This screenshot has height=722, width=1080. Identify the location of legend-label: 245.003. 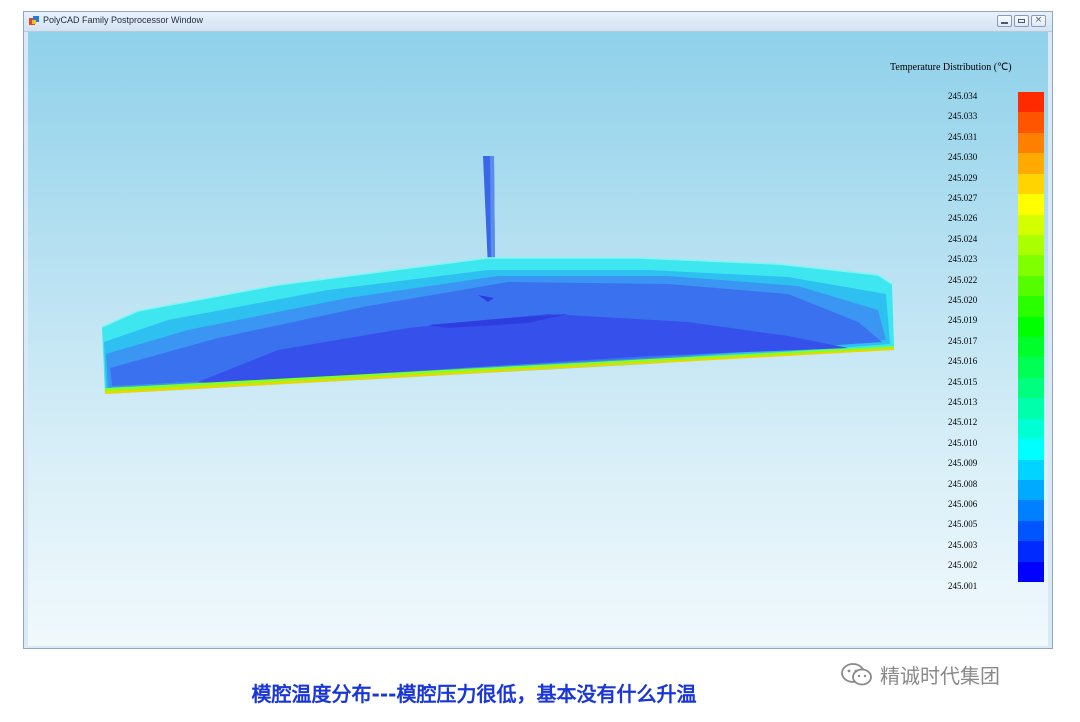
(963, 544).